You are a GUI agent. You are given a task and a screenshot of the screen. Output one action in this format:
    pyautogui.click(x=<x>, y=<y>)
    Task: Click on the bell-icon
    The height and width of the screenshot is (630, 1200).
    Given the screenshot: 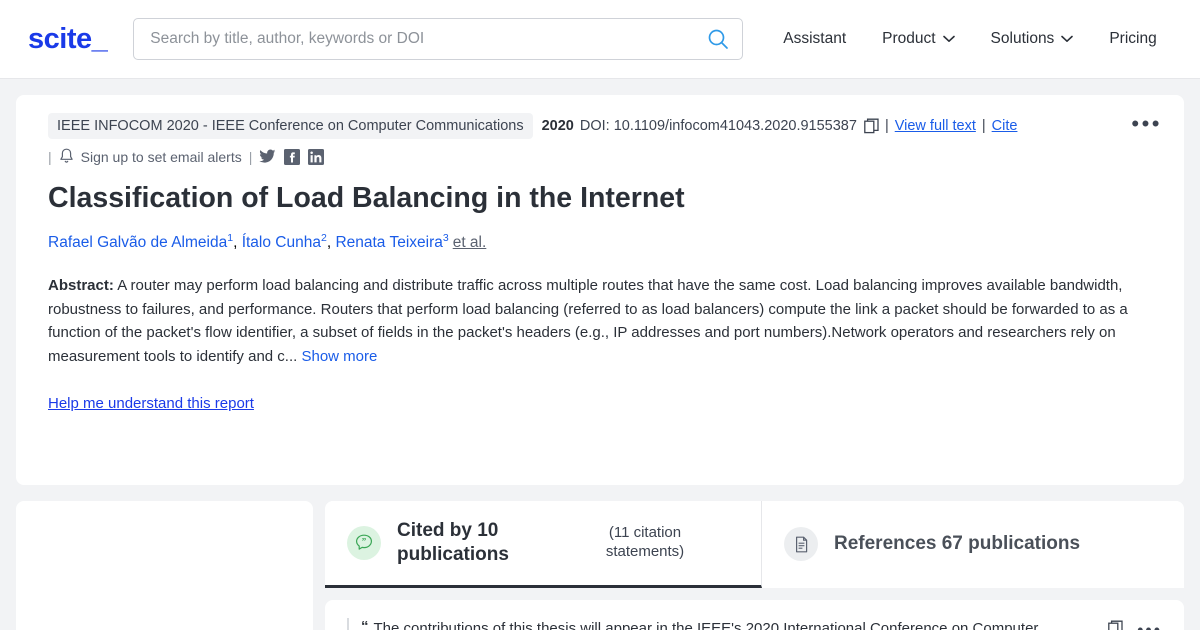 What is the action you would take?
    pyautogui.click(x=66, y=155)
    